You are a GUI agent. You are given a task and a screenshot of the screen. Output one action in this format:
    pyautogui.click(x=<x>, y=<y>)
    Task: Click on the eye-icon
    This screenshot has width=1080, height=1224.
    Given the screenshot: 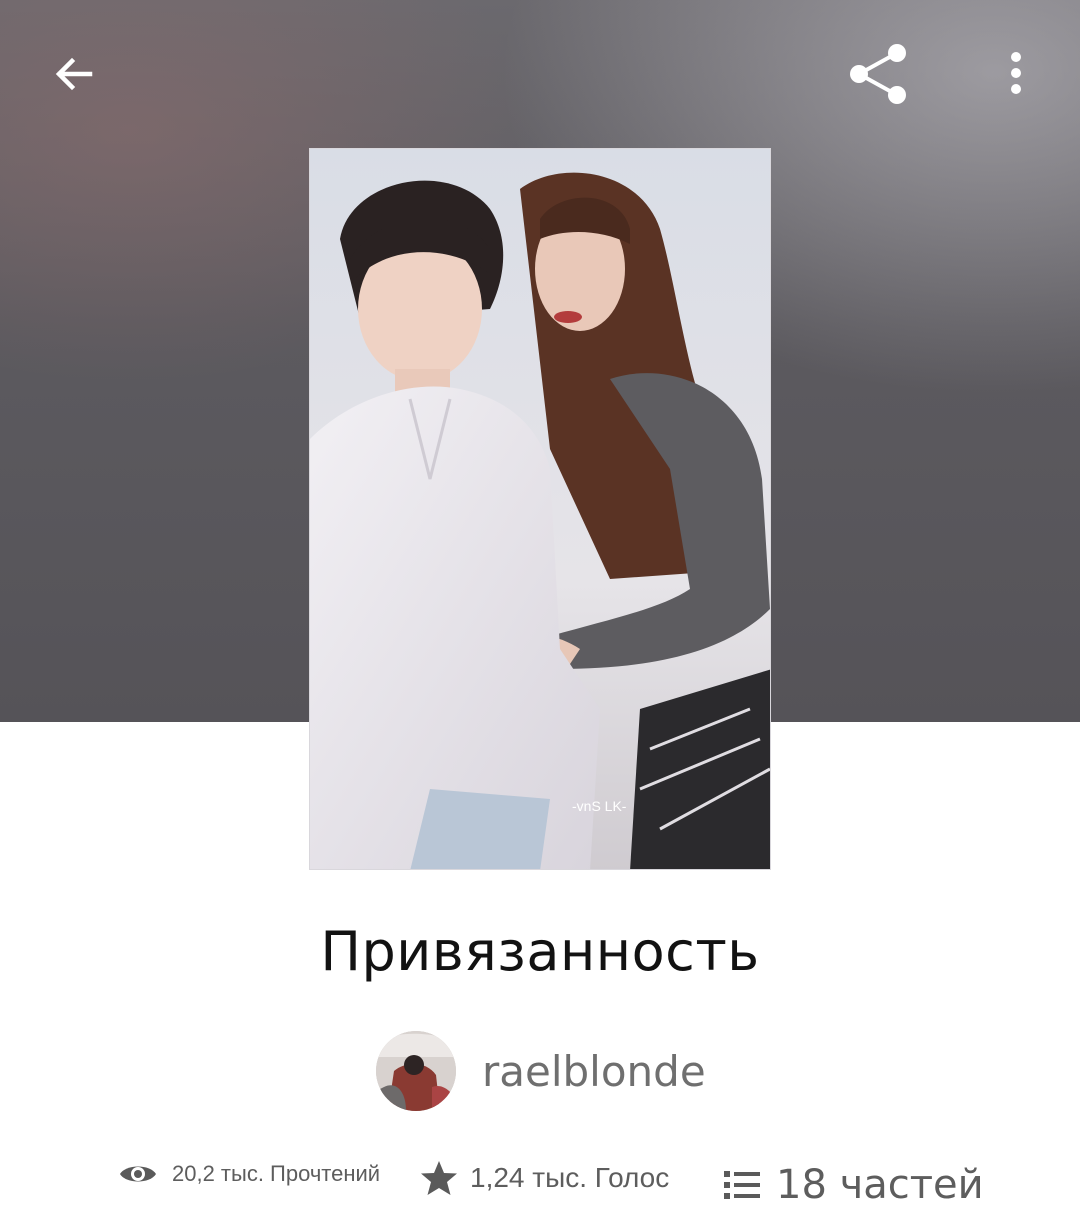 What is the action you would take?
    pyautogui.click(x=138, y=1174)
    